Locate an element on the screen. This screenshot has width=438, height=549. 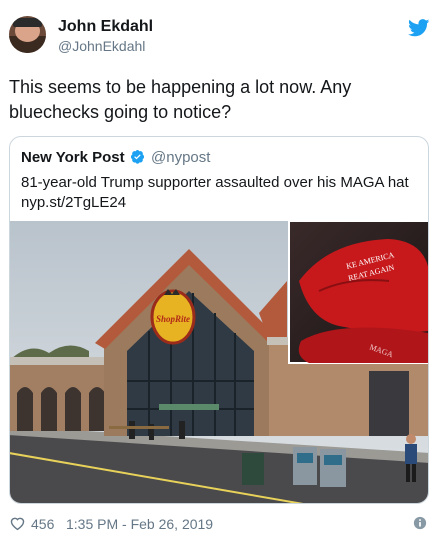
quoted-handle: @nypost is located at coordinates (180, 157).